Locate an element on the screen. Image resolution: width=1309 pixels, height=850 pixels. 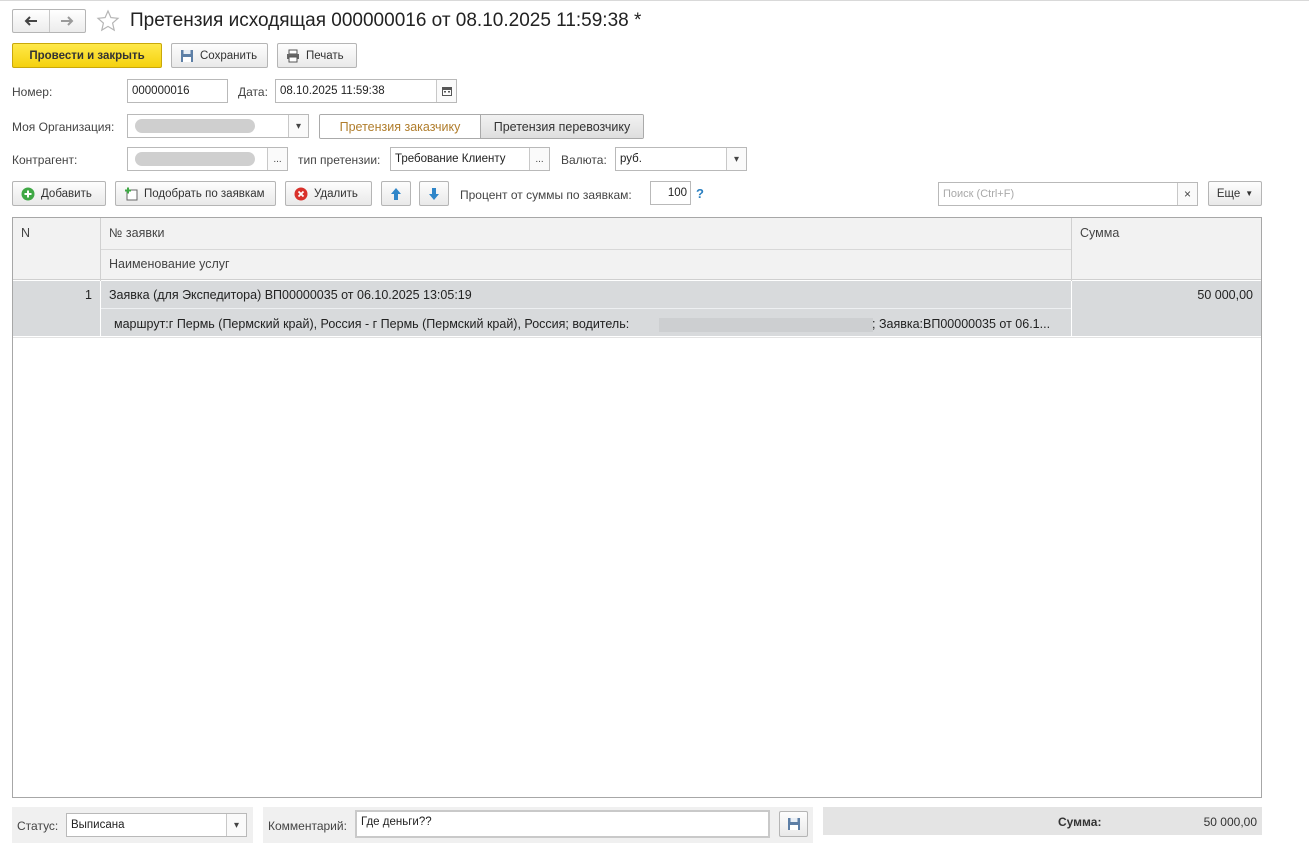
add-circle-icon is located at coordinates (28, 193).